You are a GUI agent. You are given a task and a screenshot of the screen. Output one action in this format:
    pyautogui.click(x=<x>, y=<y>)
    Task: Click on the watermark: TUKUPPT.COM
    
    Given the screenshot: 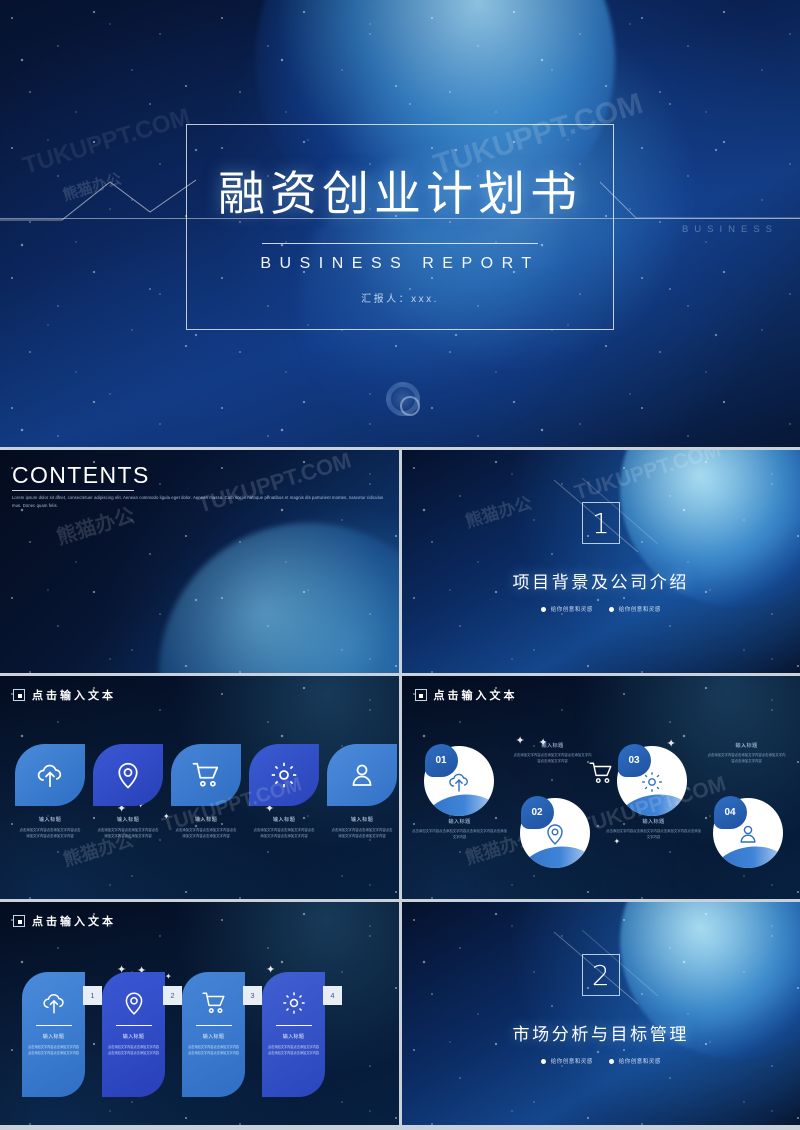 What is the action you would take?
    pyautogui.click(x=106, y=141)
    